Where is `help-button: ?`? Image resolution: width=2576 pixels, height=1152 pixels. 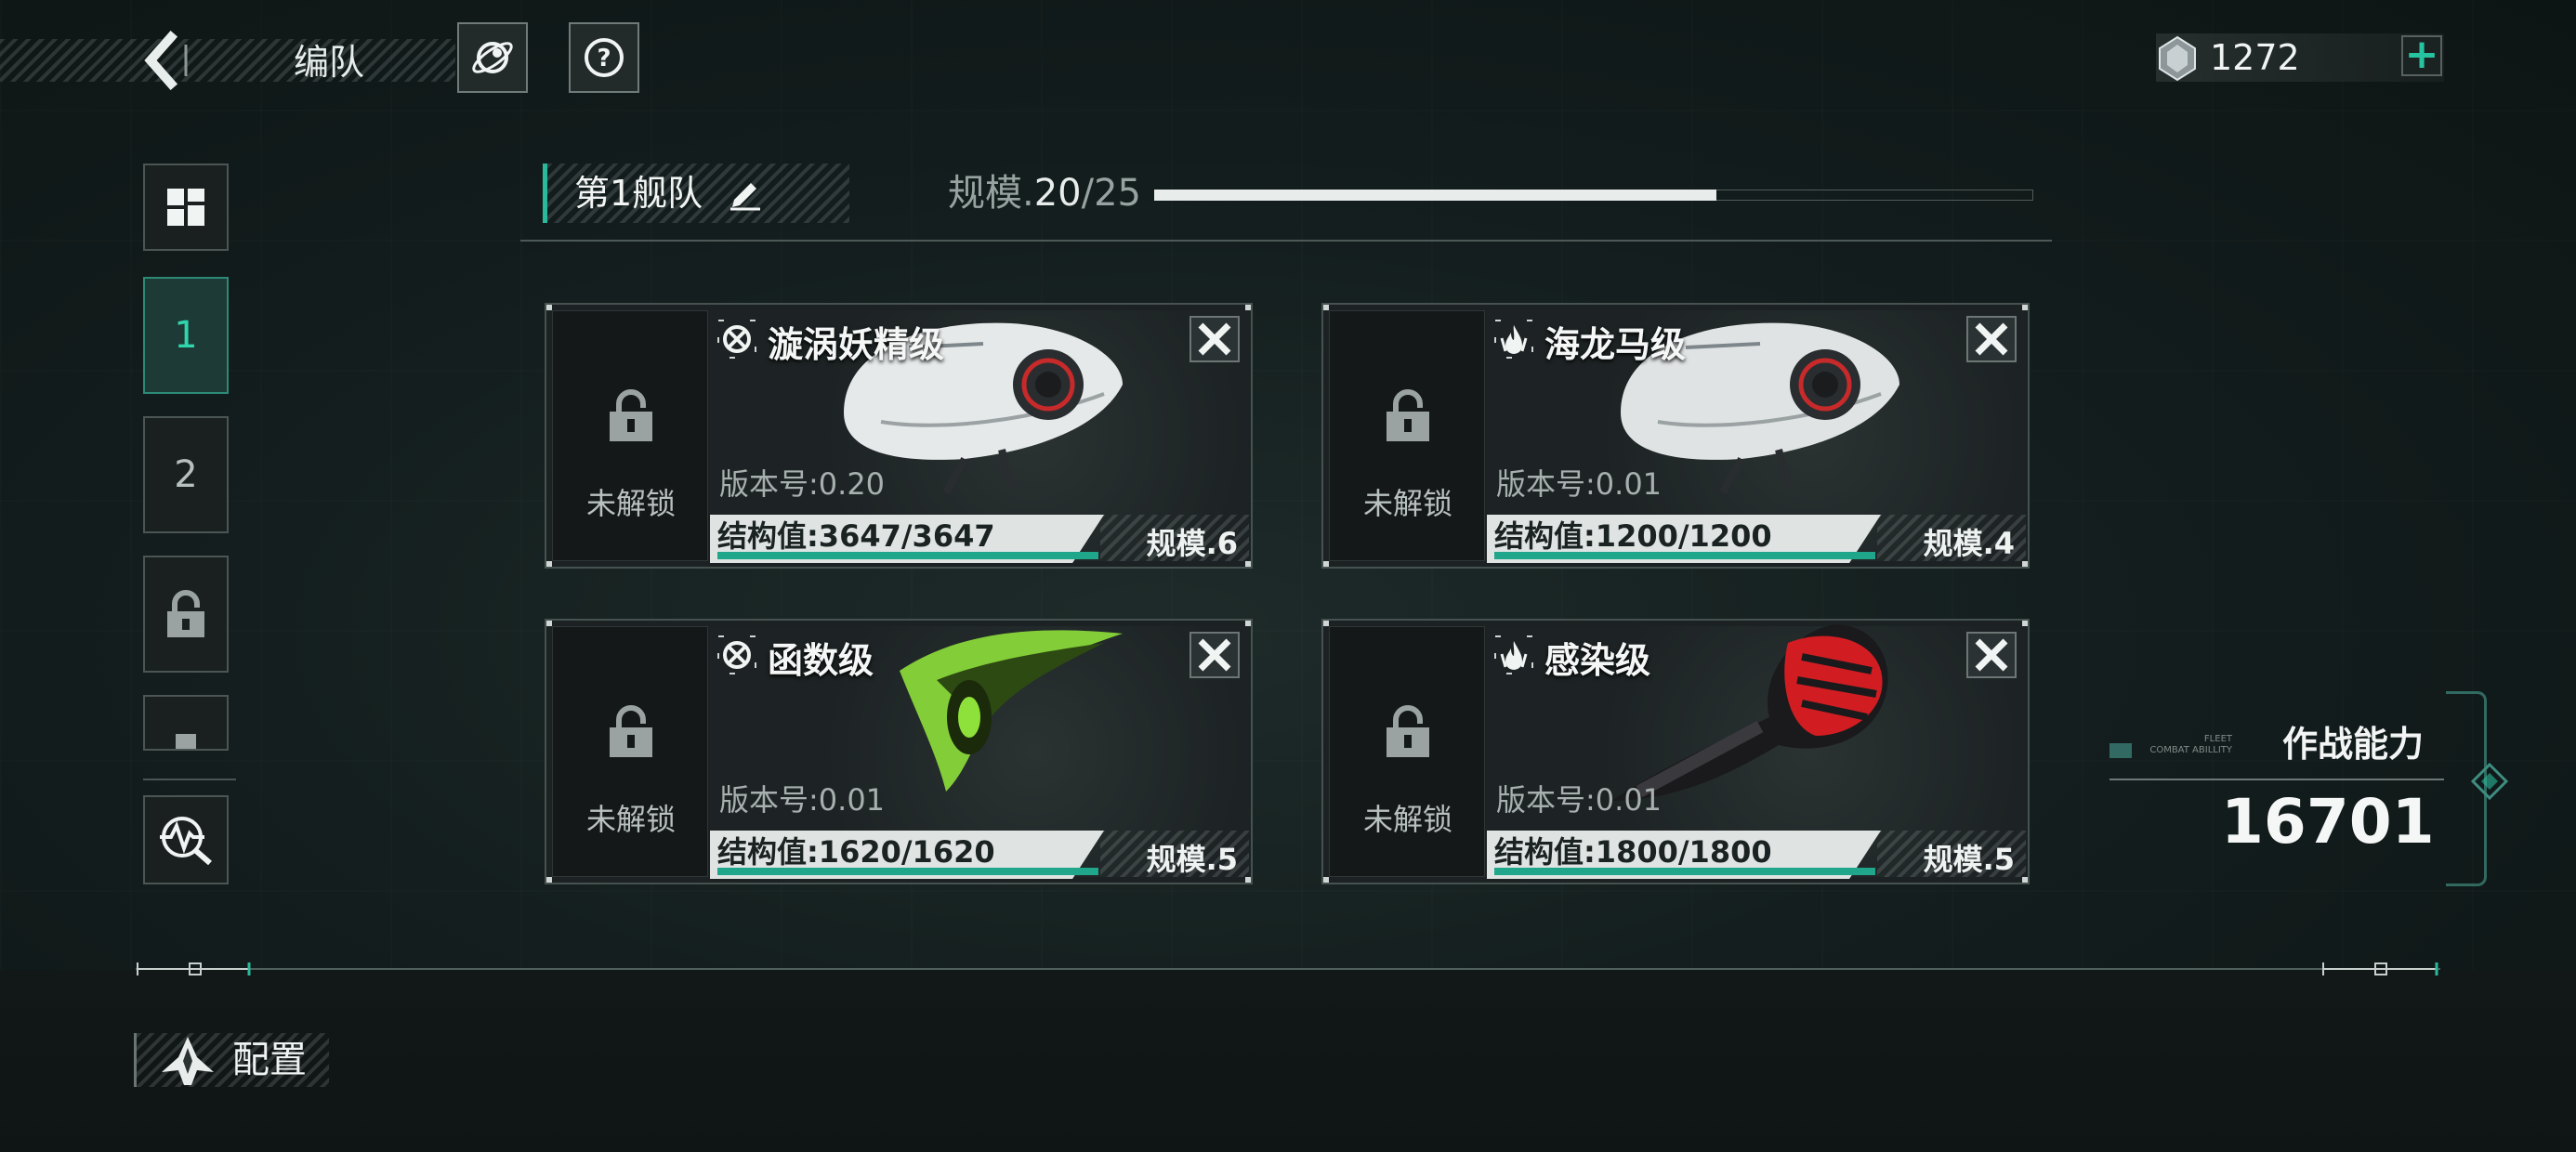 help-button: ? is located at coordinates (604, 57).